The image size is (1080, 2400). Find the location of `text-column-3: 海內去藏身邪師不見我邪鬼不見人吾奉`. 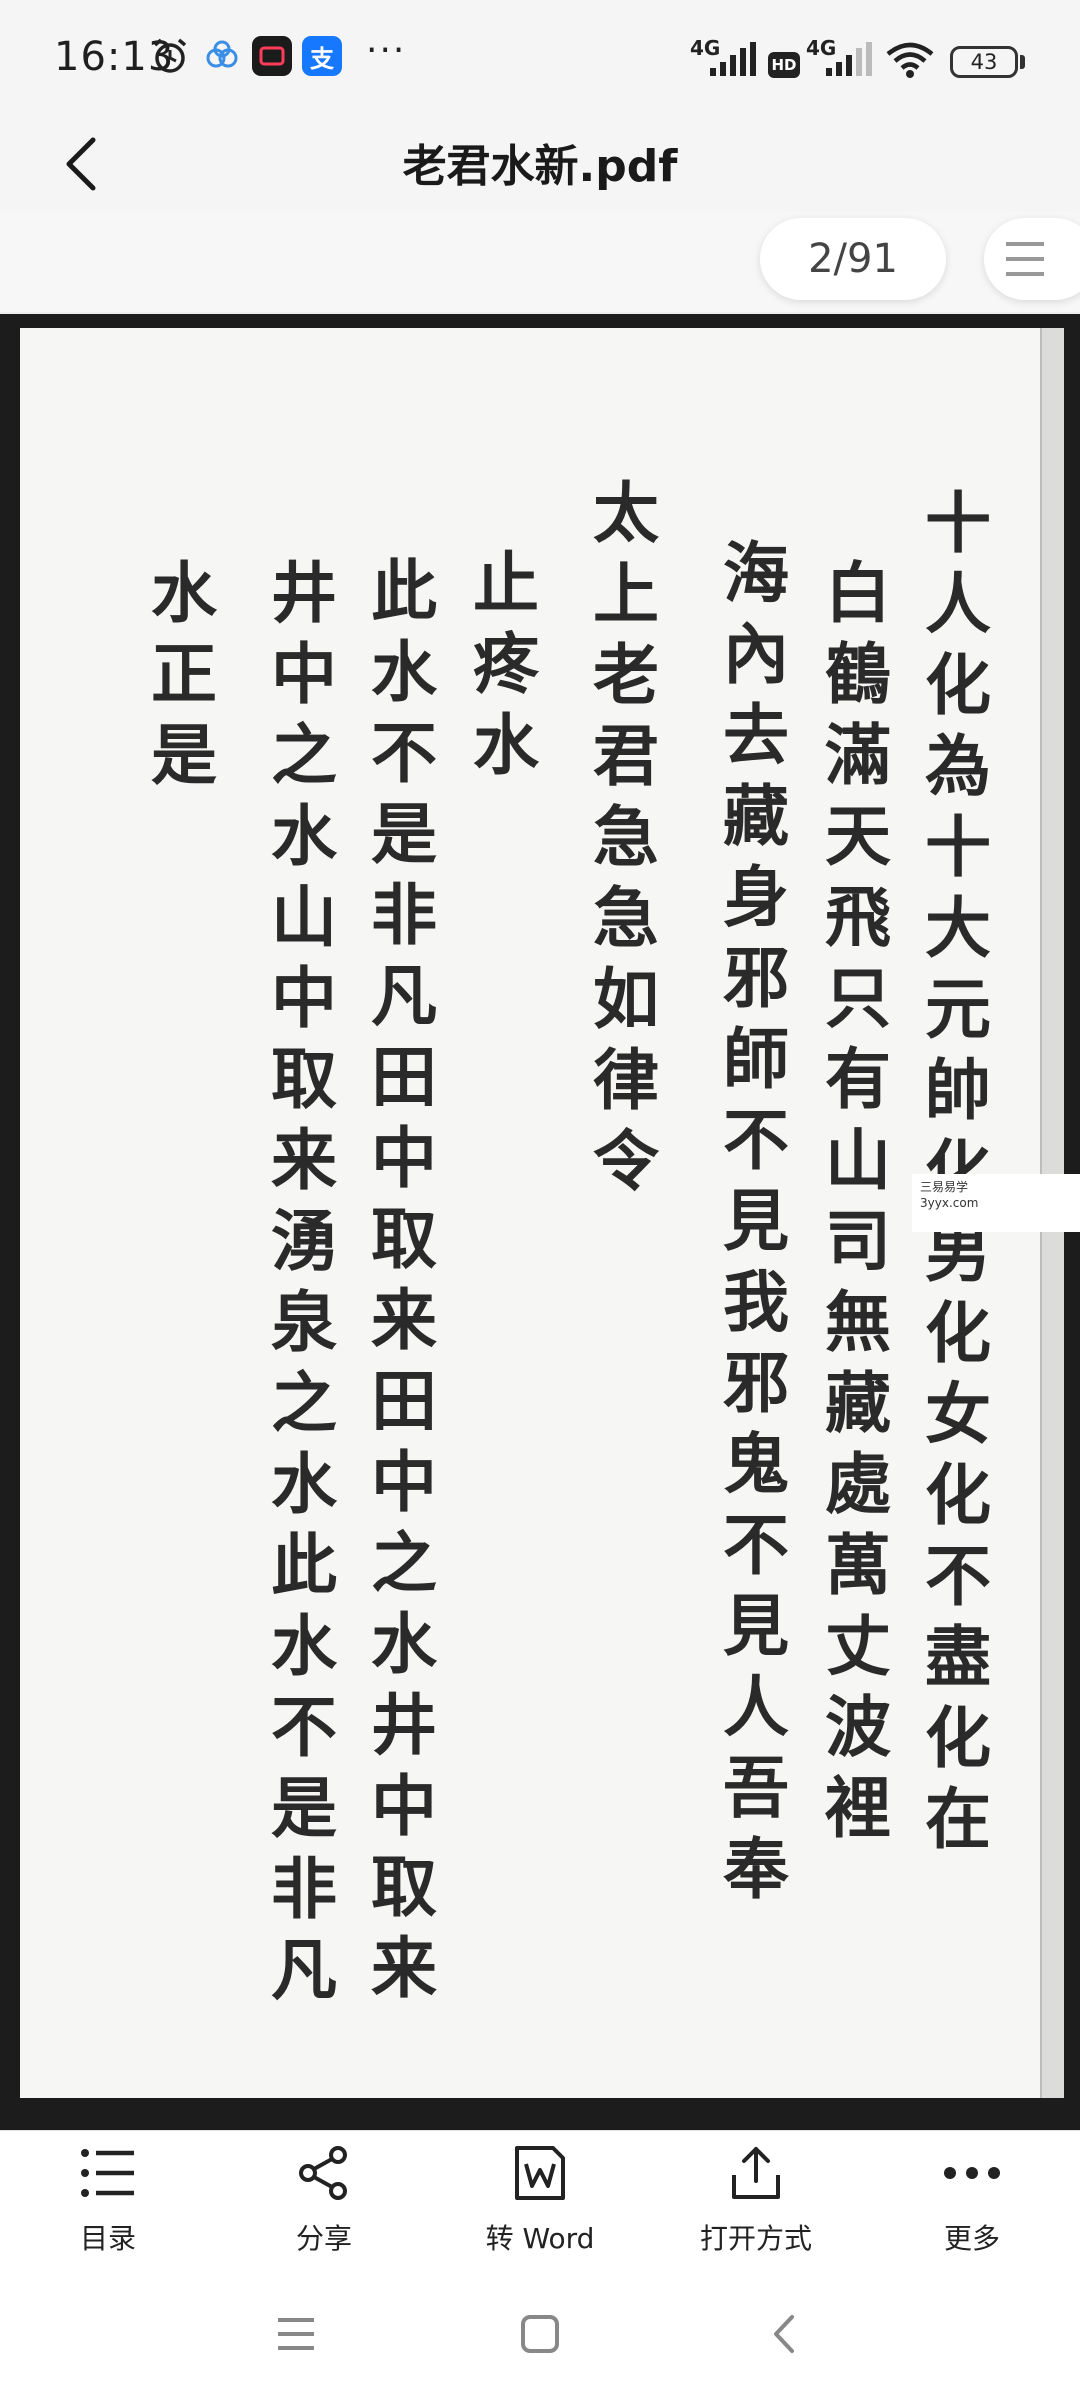

text-column-3: 海內去藏身邪師不見我邪鬼不見人吾奉 is located at coordinates (751, 1226).